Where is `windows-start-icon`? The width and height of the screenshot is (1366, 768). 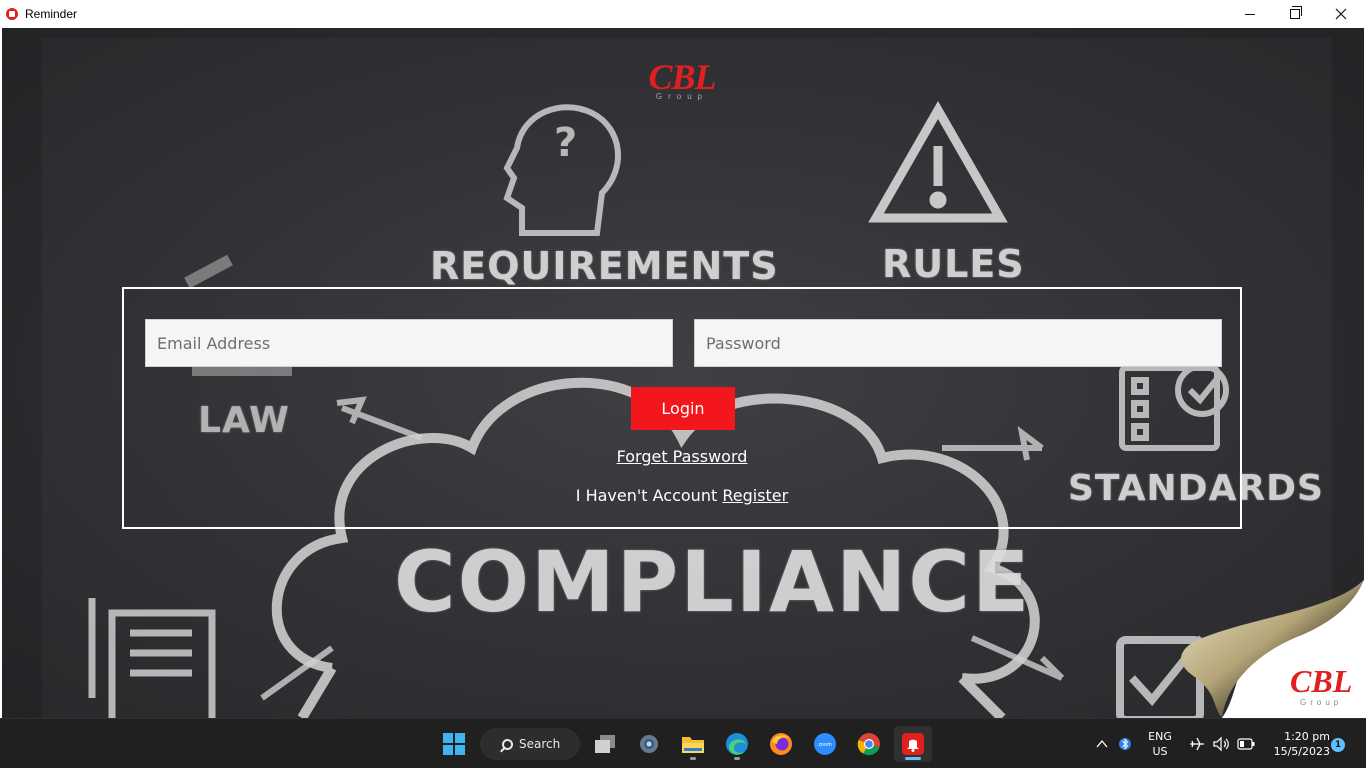
windows-start-icon is located at coordinates (454, 744).